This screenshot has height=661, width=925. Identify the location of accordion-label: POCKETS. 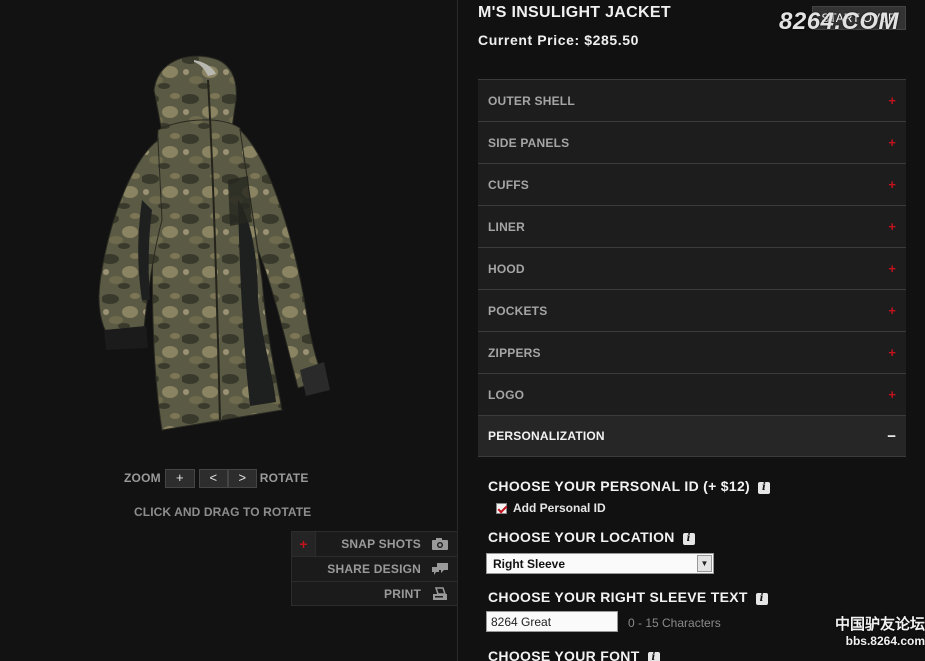
(518, 310).